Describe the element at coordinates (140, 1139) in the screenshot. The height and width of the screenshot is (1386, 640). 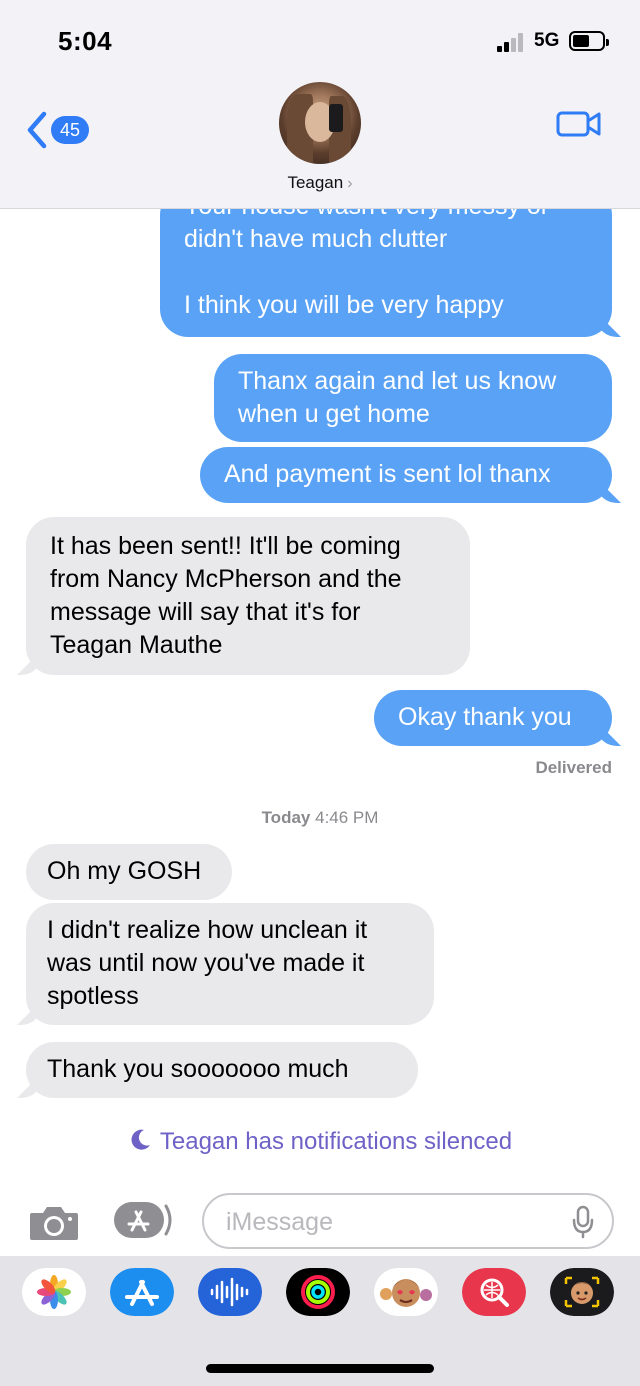
I see `moon-icon` at that location.